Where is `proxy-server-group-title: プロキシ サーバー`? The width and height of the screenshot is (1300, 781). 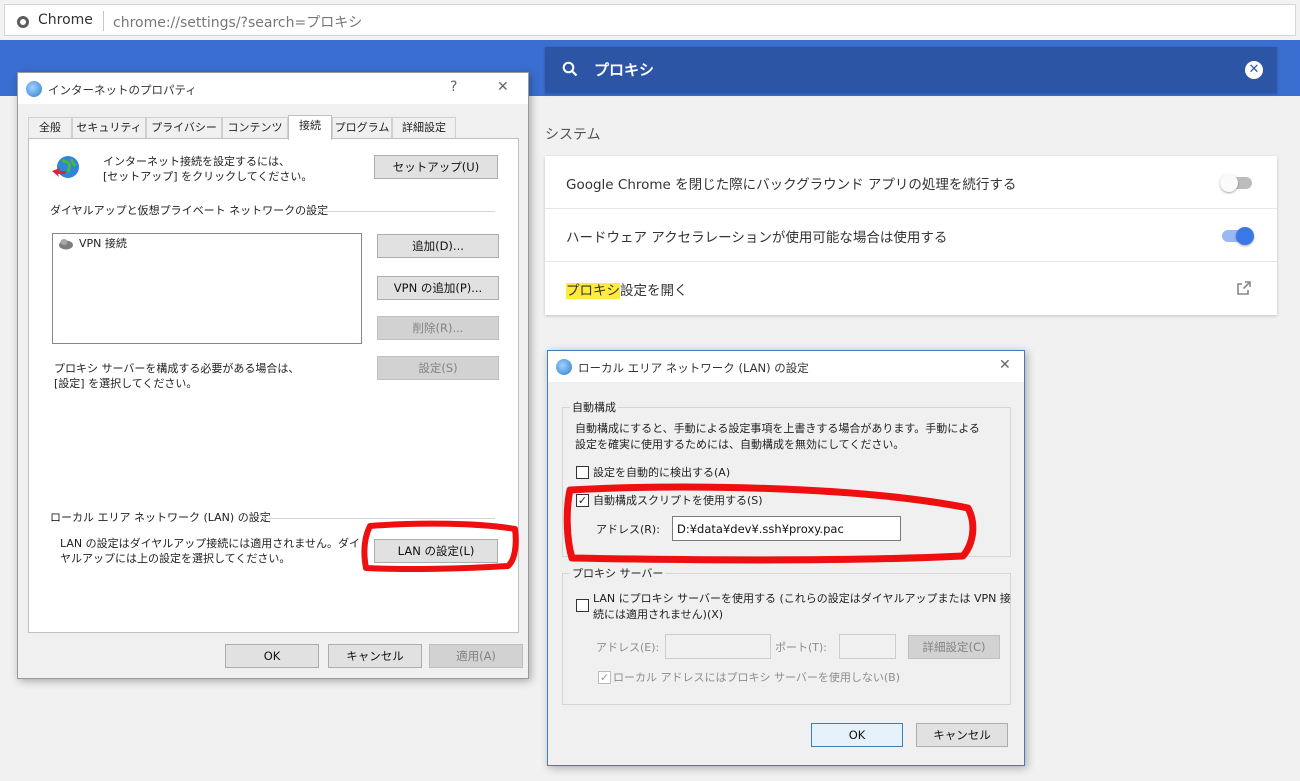
proxy-server-group-title: プロキシ サーバー is located at coordinates (618, 573).